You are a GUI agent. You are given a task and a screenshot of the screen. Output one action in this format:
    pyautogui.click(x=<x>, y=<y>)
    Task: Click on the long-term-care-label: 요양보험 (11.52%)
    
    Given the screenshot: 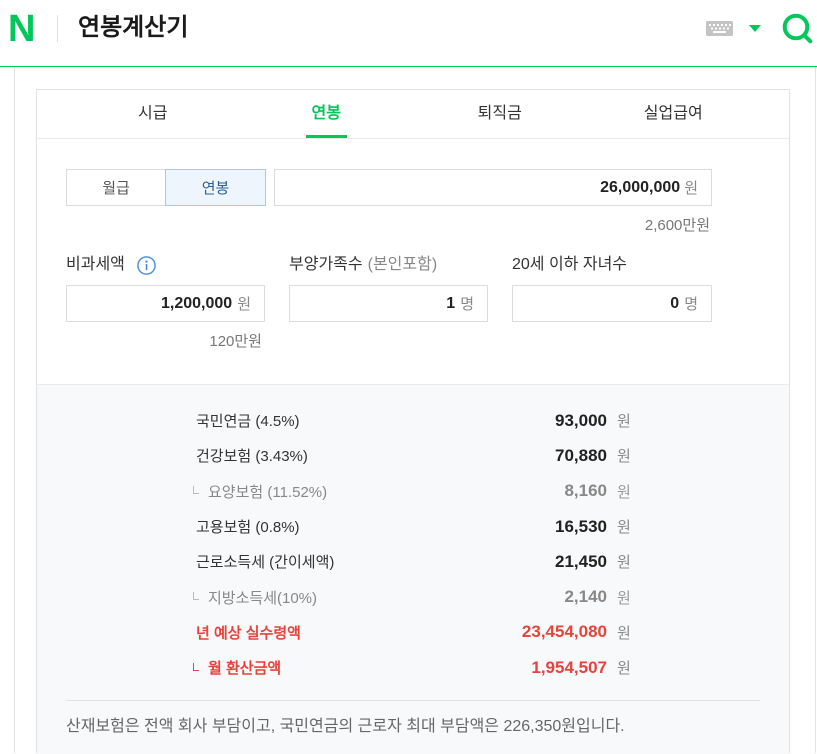 What is the action you would take?
    pyautogui.click(x=268, y=492)
    